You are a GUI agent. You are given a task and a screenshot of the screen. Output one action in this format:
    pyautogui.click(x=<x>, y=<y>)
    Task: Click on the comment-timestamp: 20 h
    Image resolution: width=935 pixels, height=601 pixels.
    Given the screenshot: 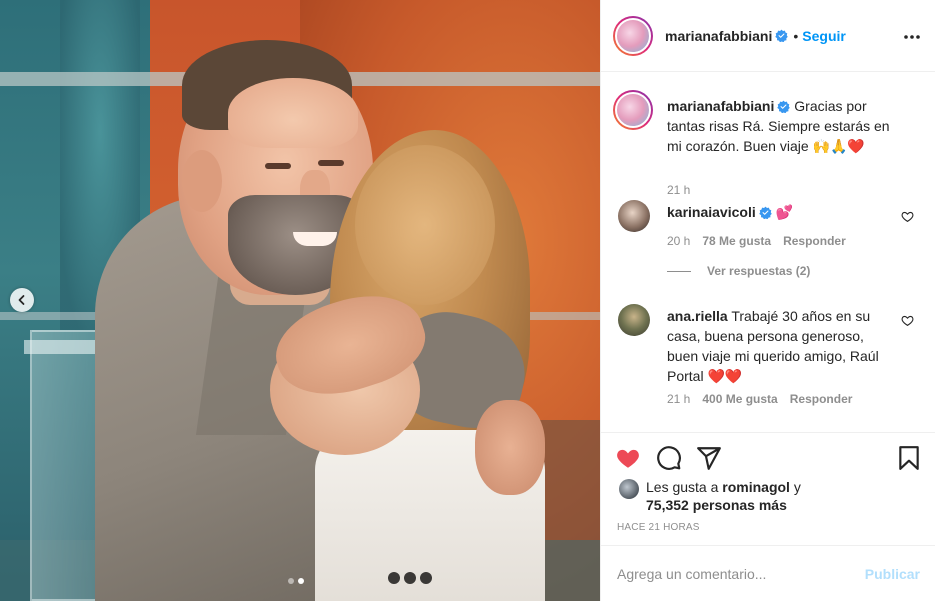 What is the action you would take?
    pyautogui.click(x=678, y=241)
    